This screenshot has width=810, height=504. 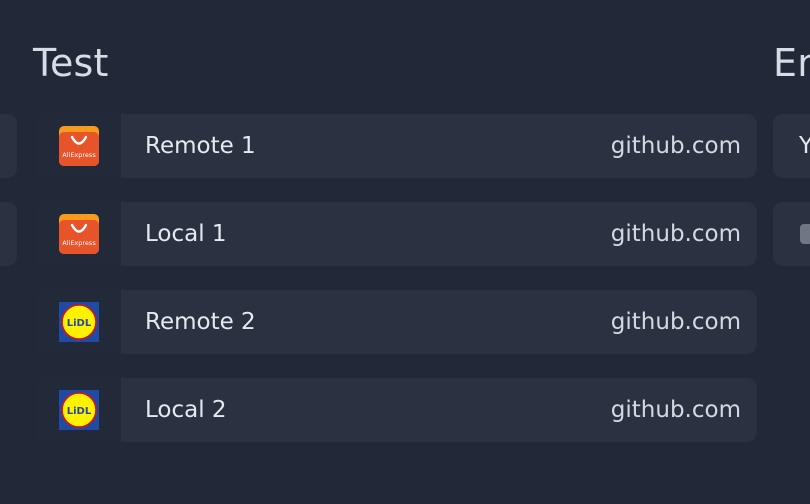 I want to click on app-name: Y, so click(x=804, y=146).